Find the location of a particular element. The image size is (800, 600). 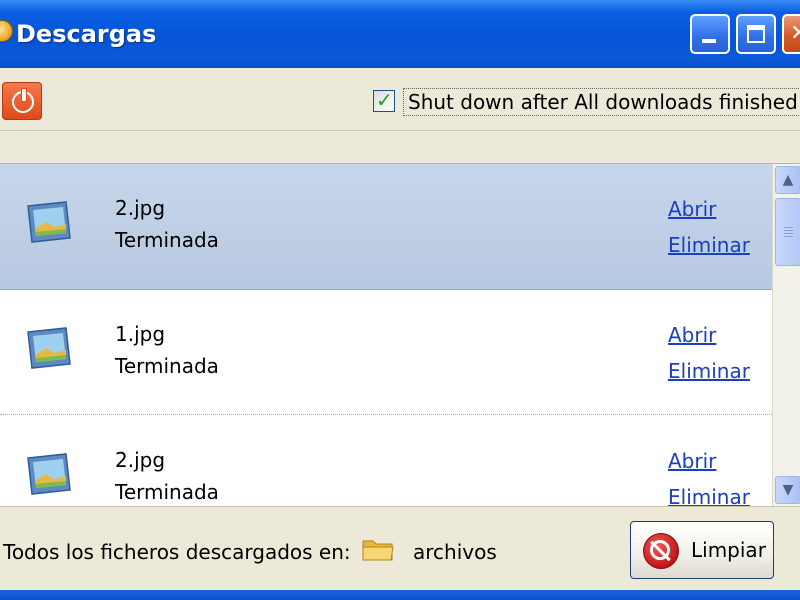

chevron-down-icon: ▼ is located at coordinates (788, 490).